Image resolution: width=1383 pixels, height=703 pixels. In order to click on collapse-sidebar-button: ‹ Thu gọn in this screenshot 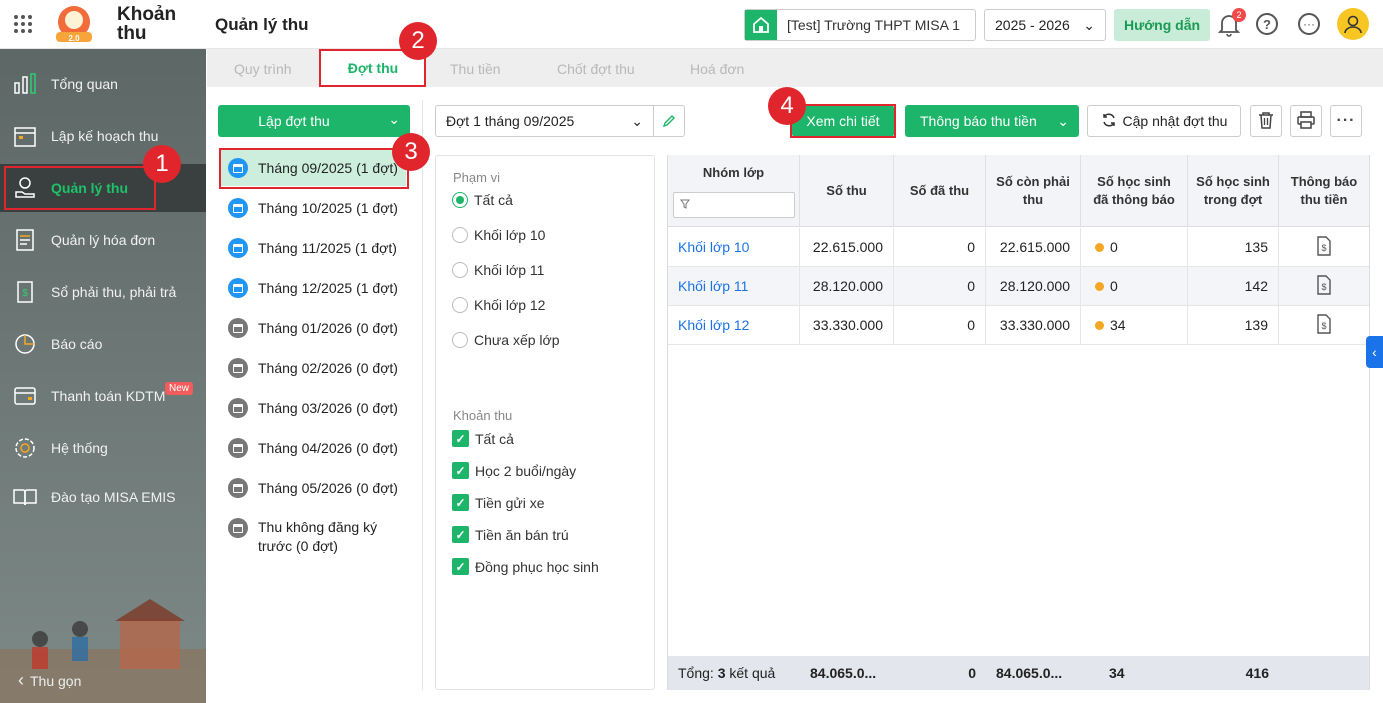, I will do `click(49, 680)`.